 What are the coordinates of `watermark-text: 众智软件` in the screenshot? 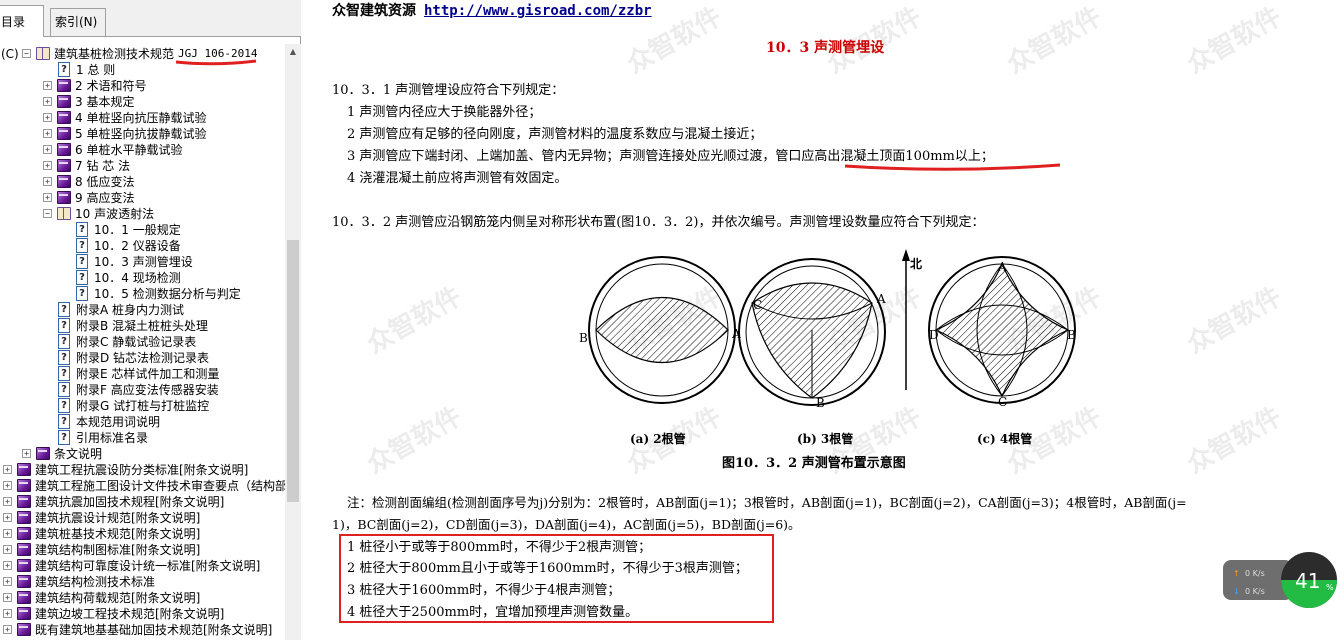 It's located at (1234, 320).